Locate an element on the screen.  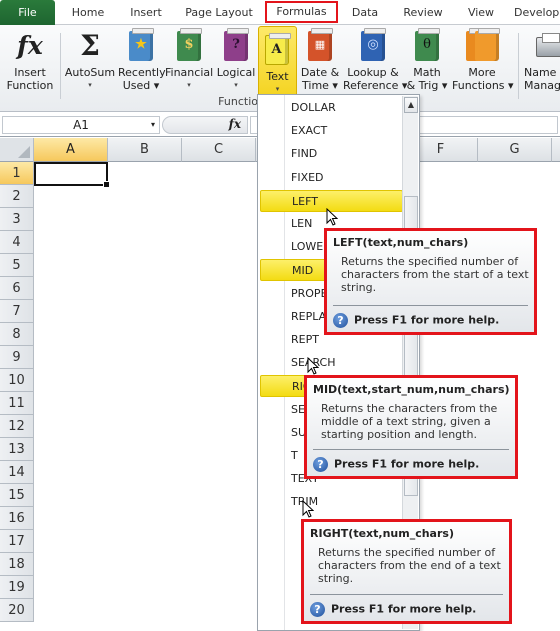
tab-file: File is located at coordinates (27, 12).